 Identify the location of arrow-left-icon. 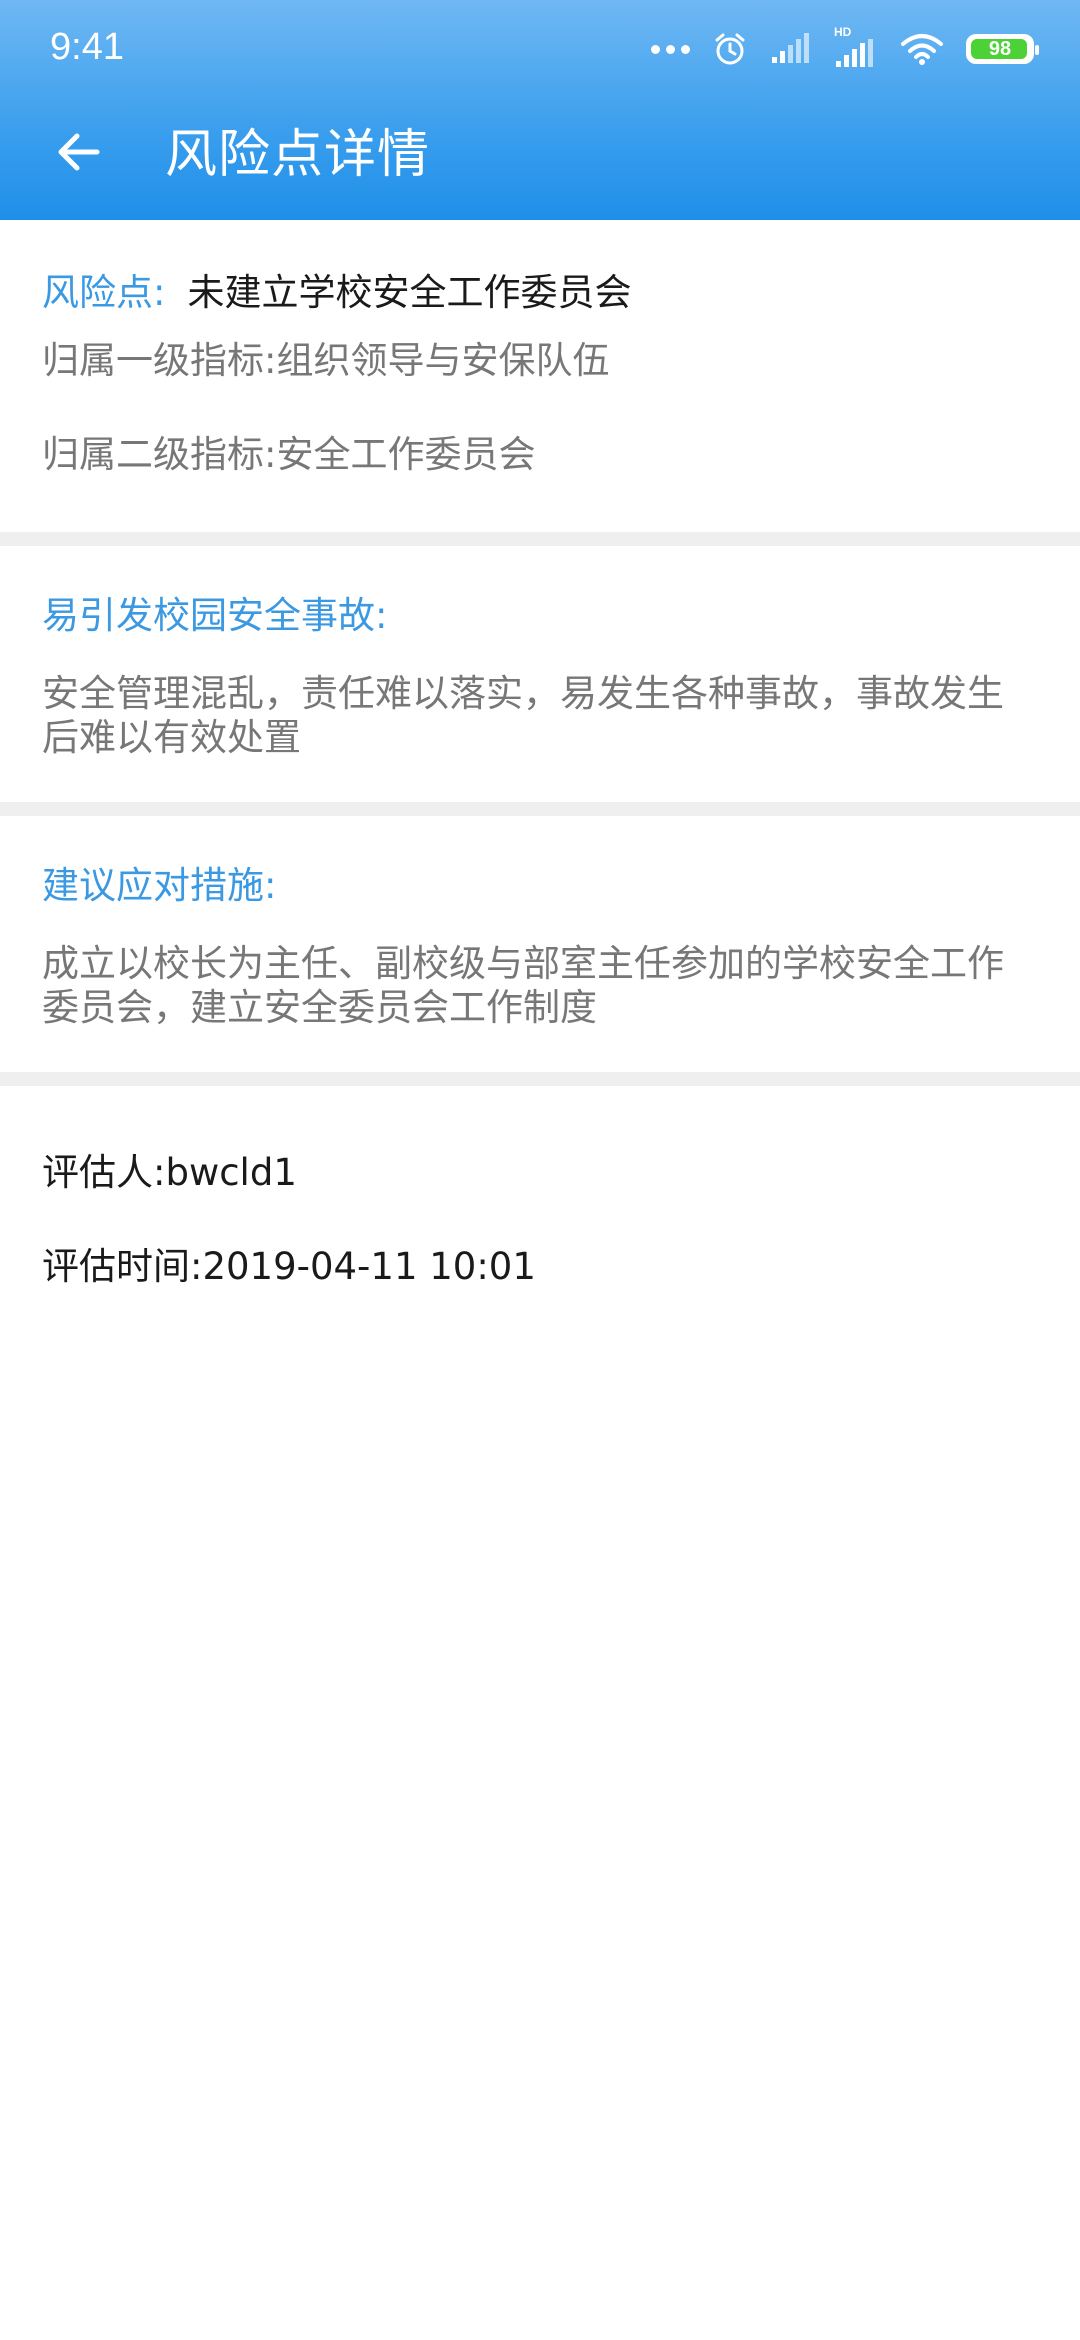
(79, 152).